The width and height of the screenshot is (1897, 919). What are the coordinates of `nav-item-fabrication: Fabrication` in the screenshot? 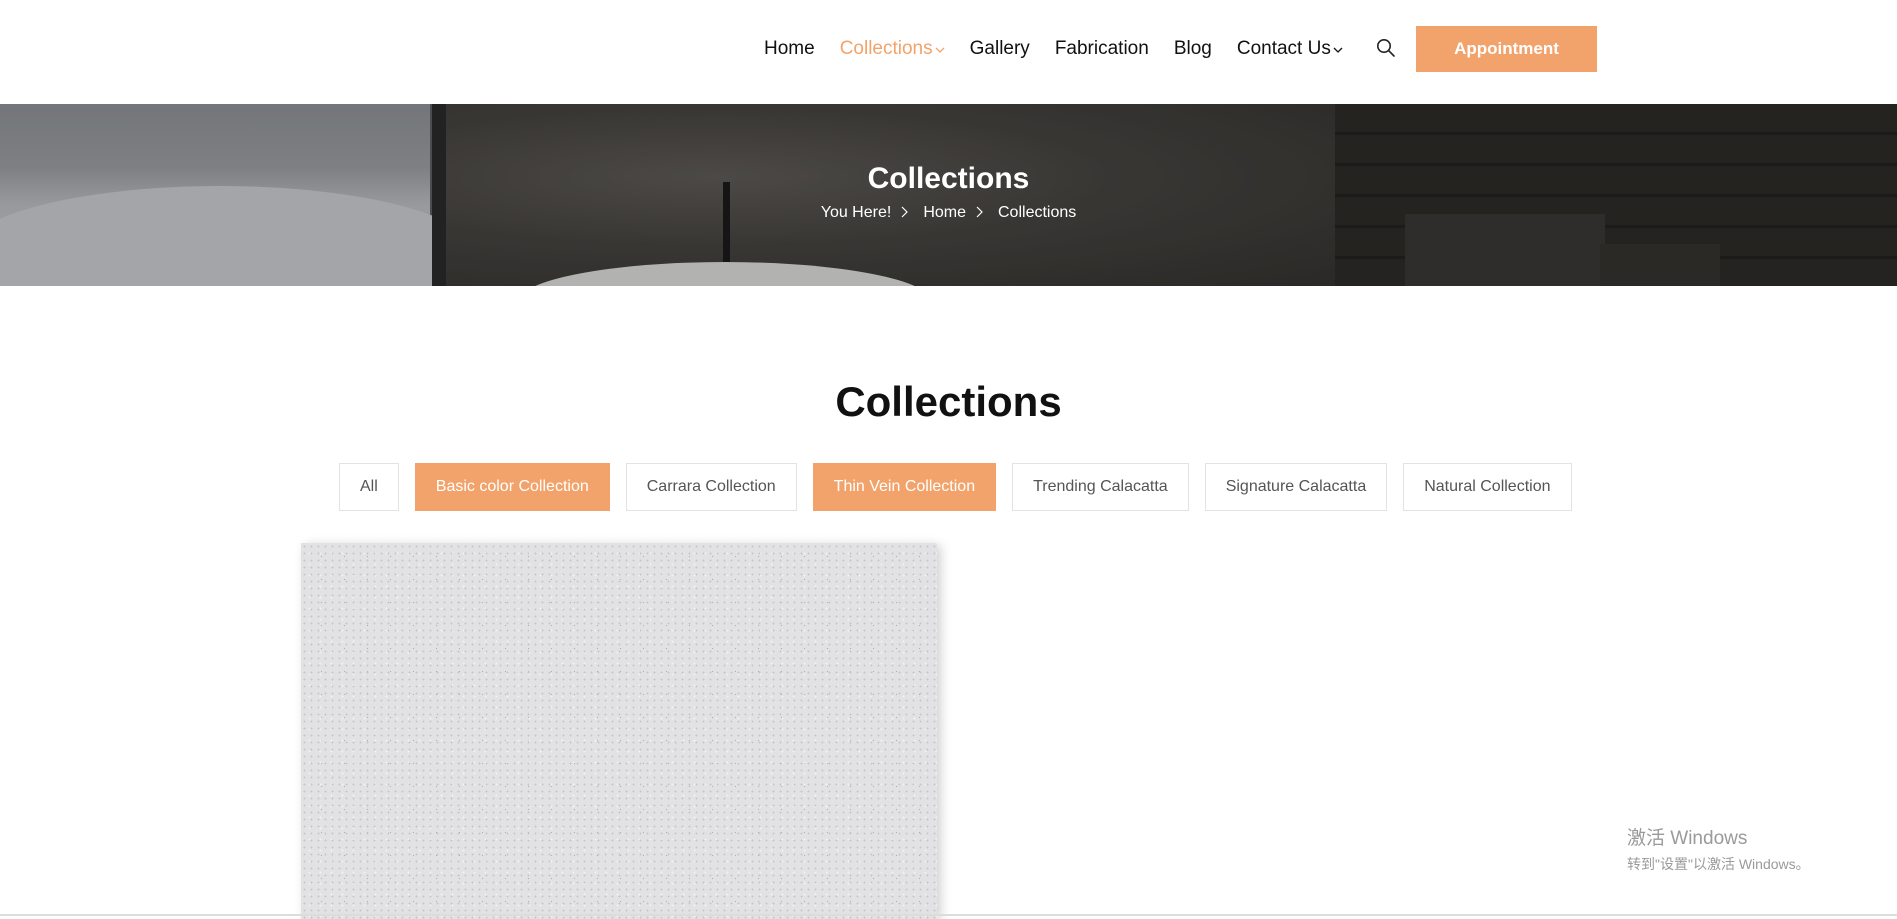 It's located at (1102, 49).